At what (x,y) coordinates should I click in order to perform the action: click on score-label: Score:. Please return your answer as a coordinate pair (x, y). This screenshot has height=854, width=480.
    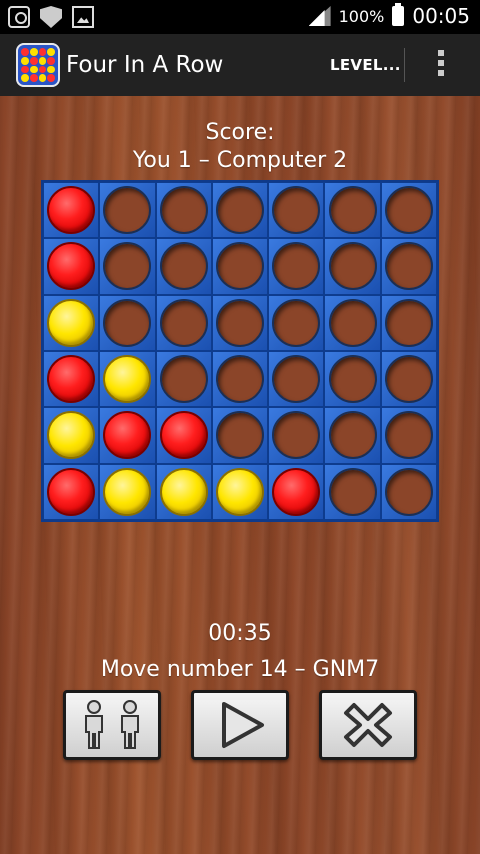
    Looking at the image, I should click on (240, 132).